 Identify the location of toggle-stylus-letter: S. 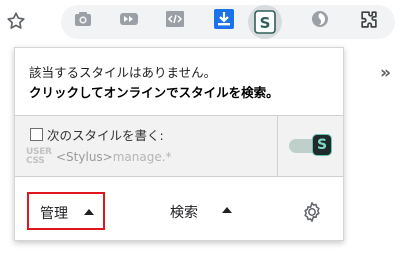
(322, 145).